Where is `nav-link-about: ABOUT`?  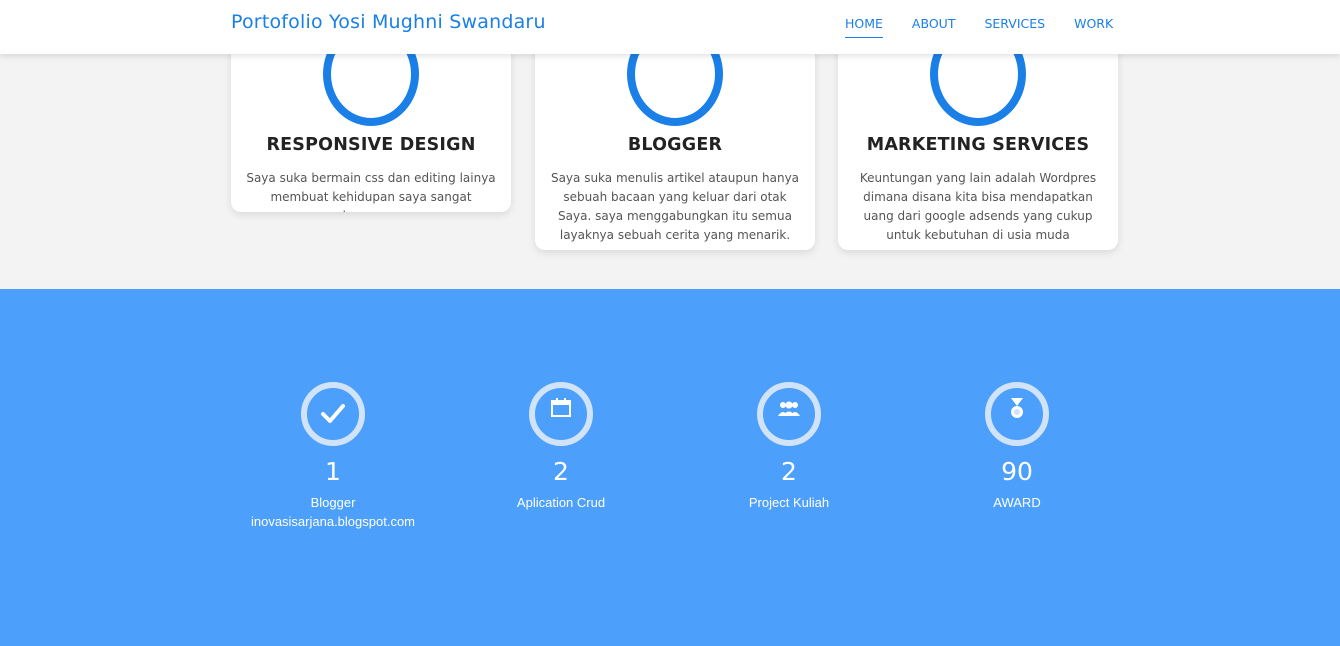 nav-link-about: ABOUT is located at coordinates (934, 27).